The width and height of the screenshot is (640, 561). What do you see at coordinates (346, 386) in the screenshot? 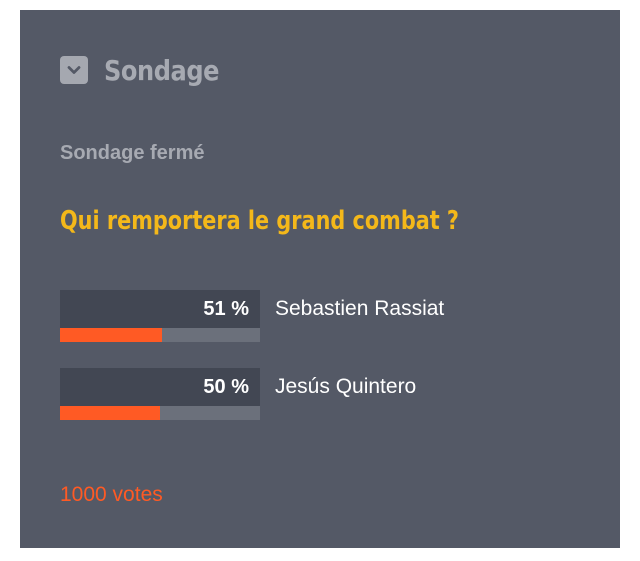
I see `option-label: Jesús Quintero` at bounding box center [346, 386].